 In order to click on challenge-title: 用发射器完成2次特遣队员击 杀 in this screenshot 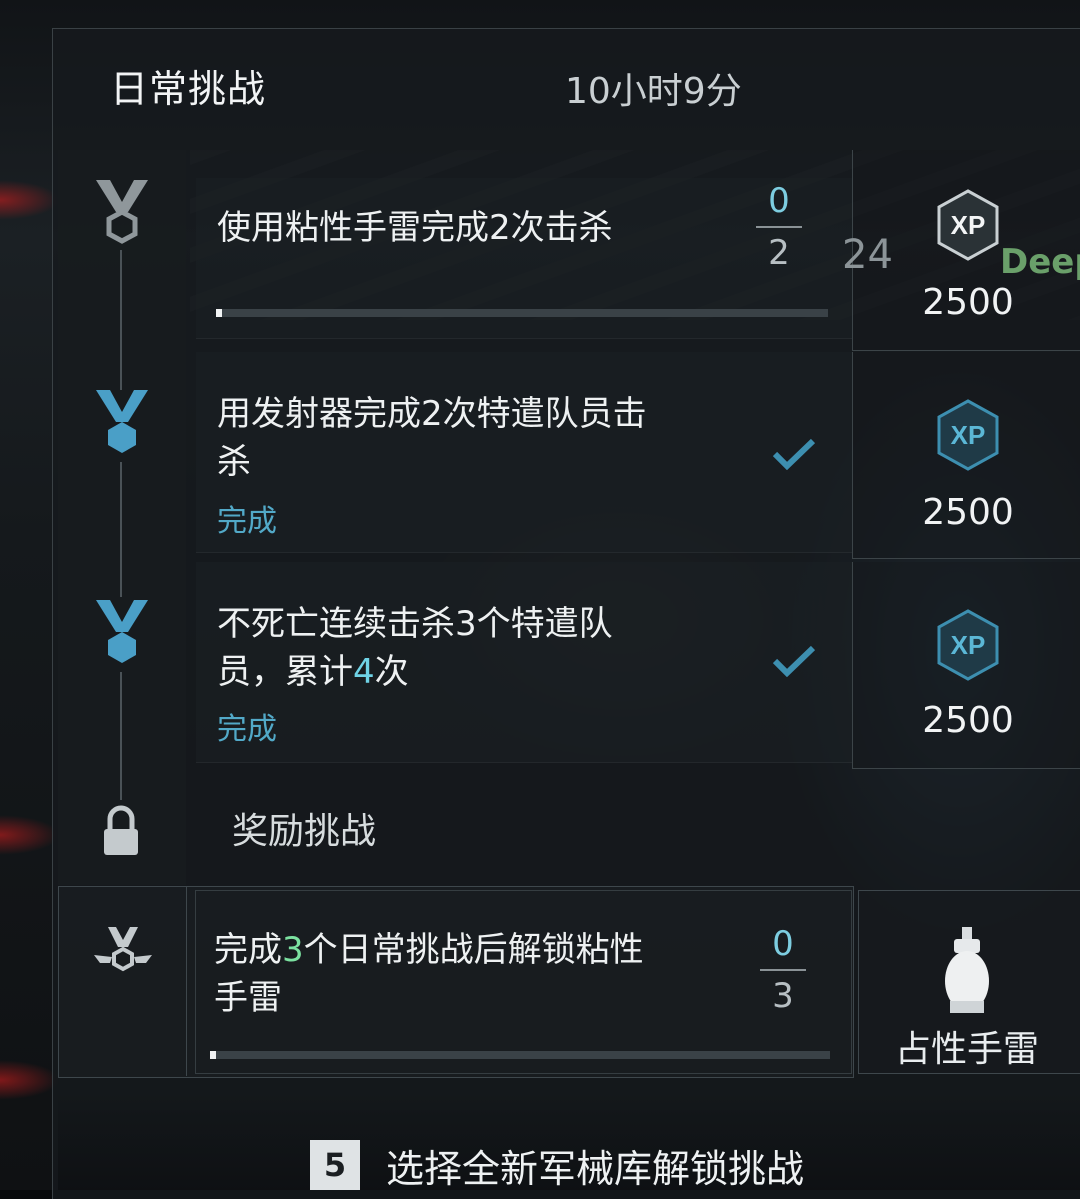, I will do `click(477, 438)`.